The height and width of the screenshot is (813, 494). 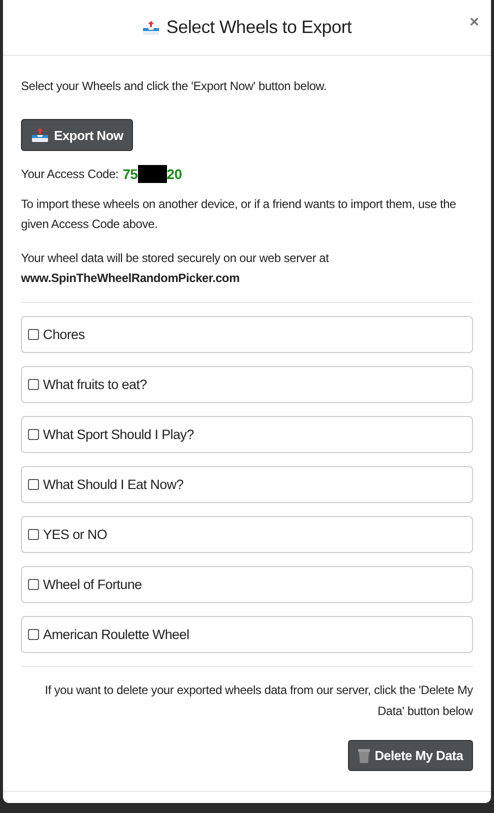 I want to click on access-code-start: 75, so click(x=130, y=174).